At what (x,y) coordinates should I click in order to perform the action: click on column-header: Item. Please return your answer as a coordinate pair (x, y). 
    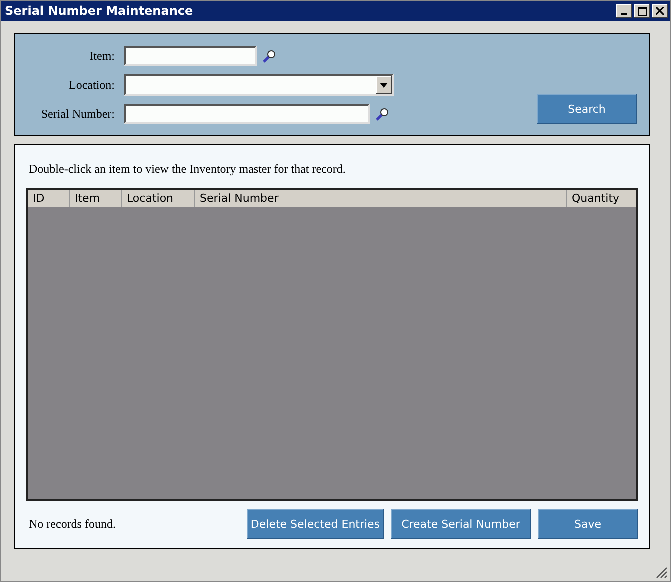
    Looking at the image, I should click on (96, 198).